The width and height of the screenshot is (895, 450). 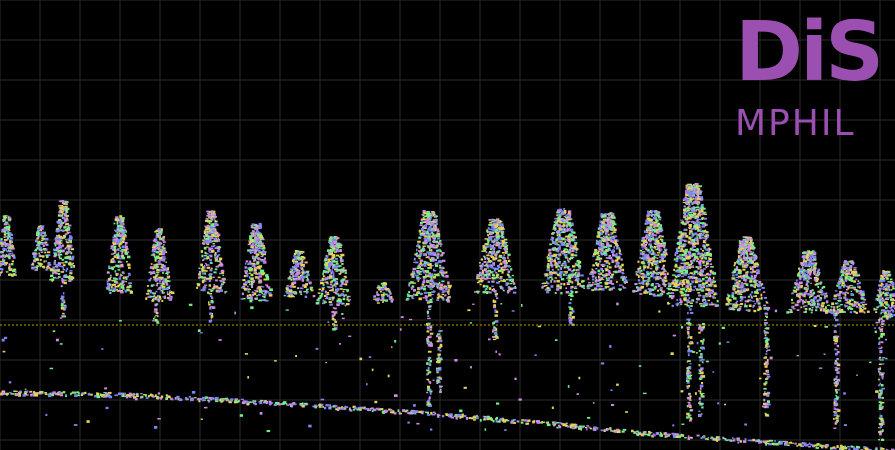 What do you see at coordinates (809, 56) in the screenshot?
I see `logo-text: DiS` at bounding box center [809, 56].